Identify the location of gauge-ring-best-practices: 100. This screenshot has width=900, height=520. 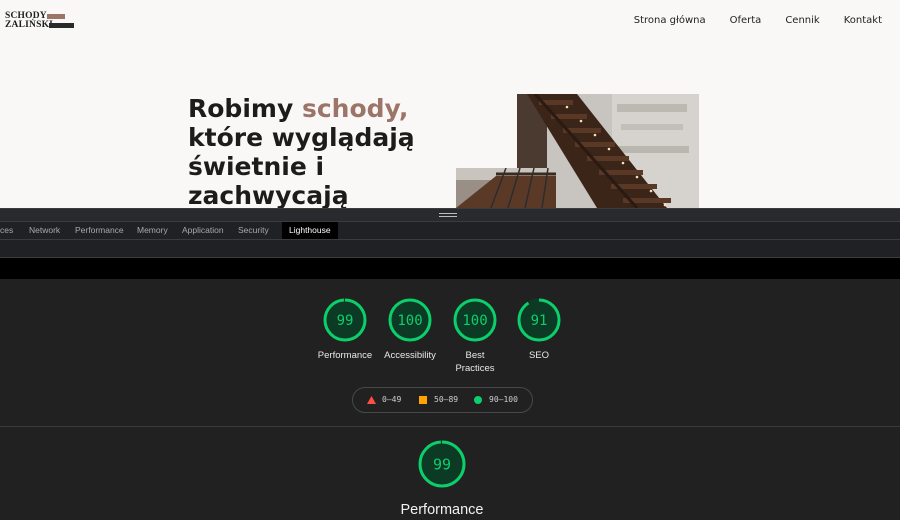
(475, 320).